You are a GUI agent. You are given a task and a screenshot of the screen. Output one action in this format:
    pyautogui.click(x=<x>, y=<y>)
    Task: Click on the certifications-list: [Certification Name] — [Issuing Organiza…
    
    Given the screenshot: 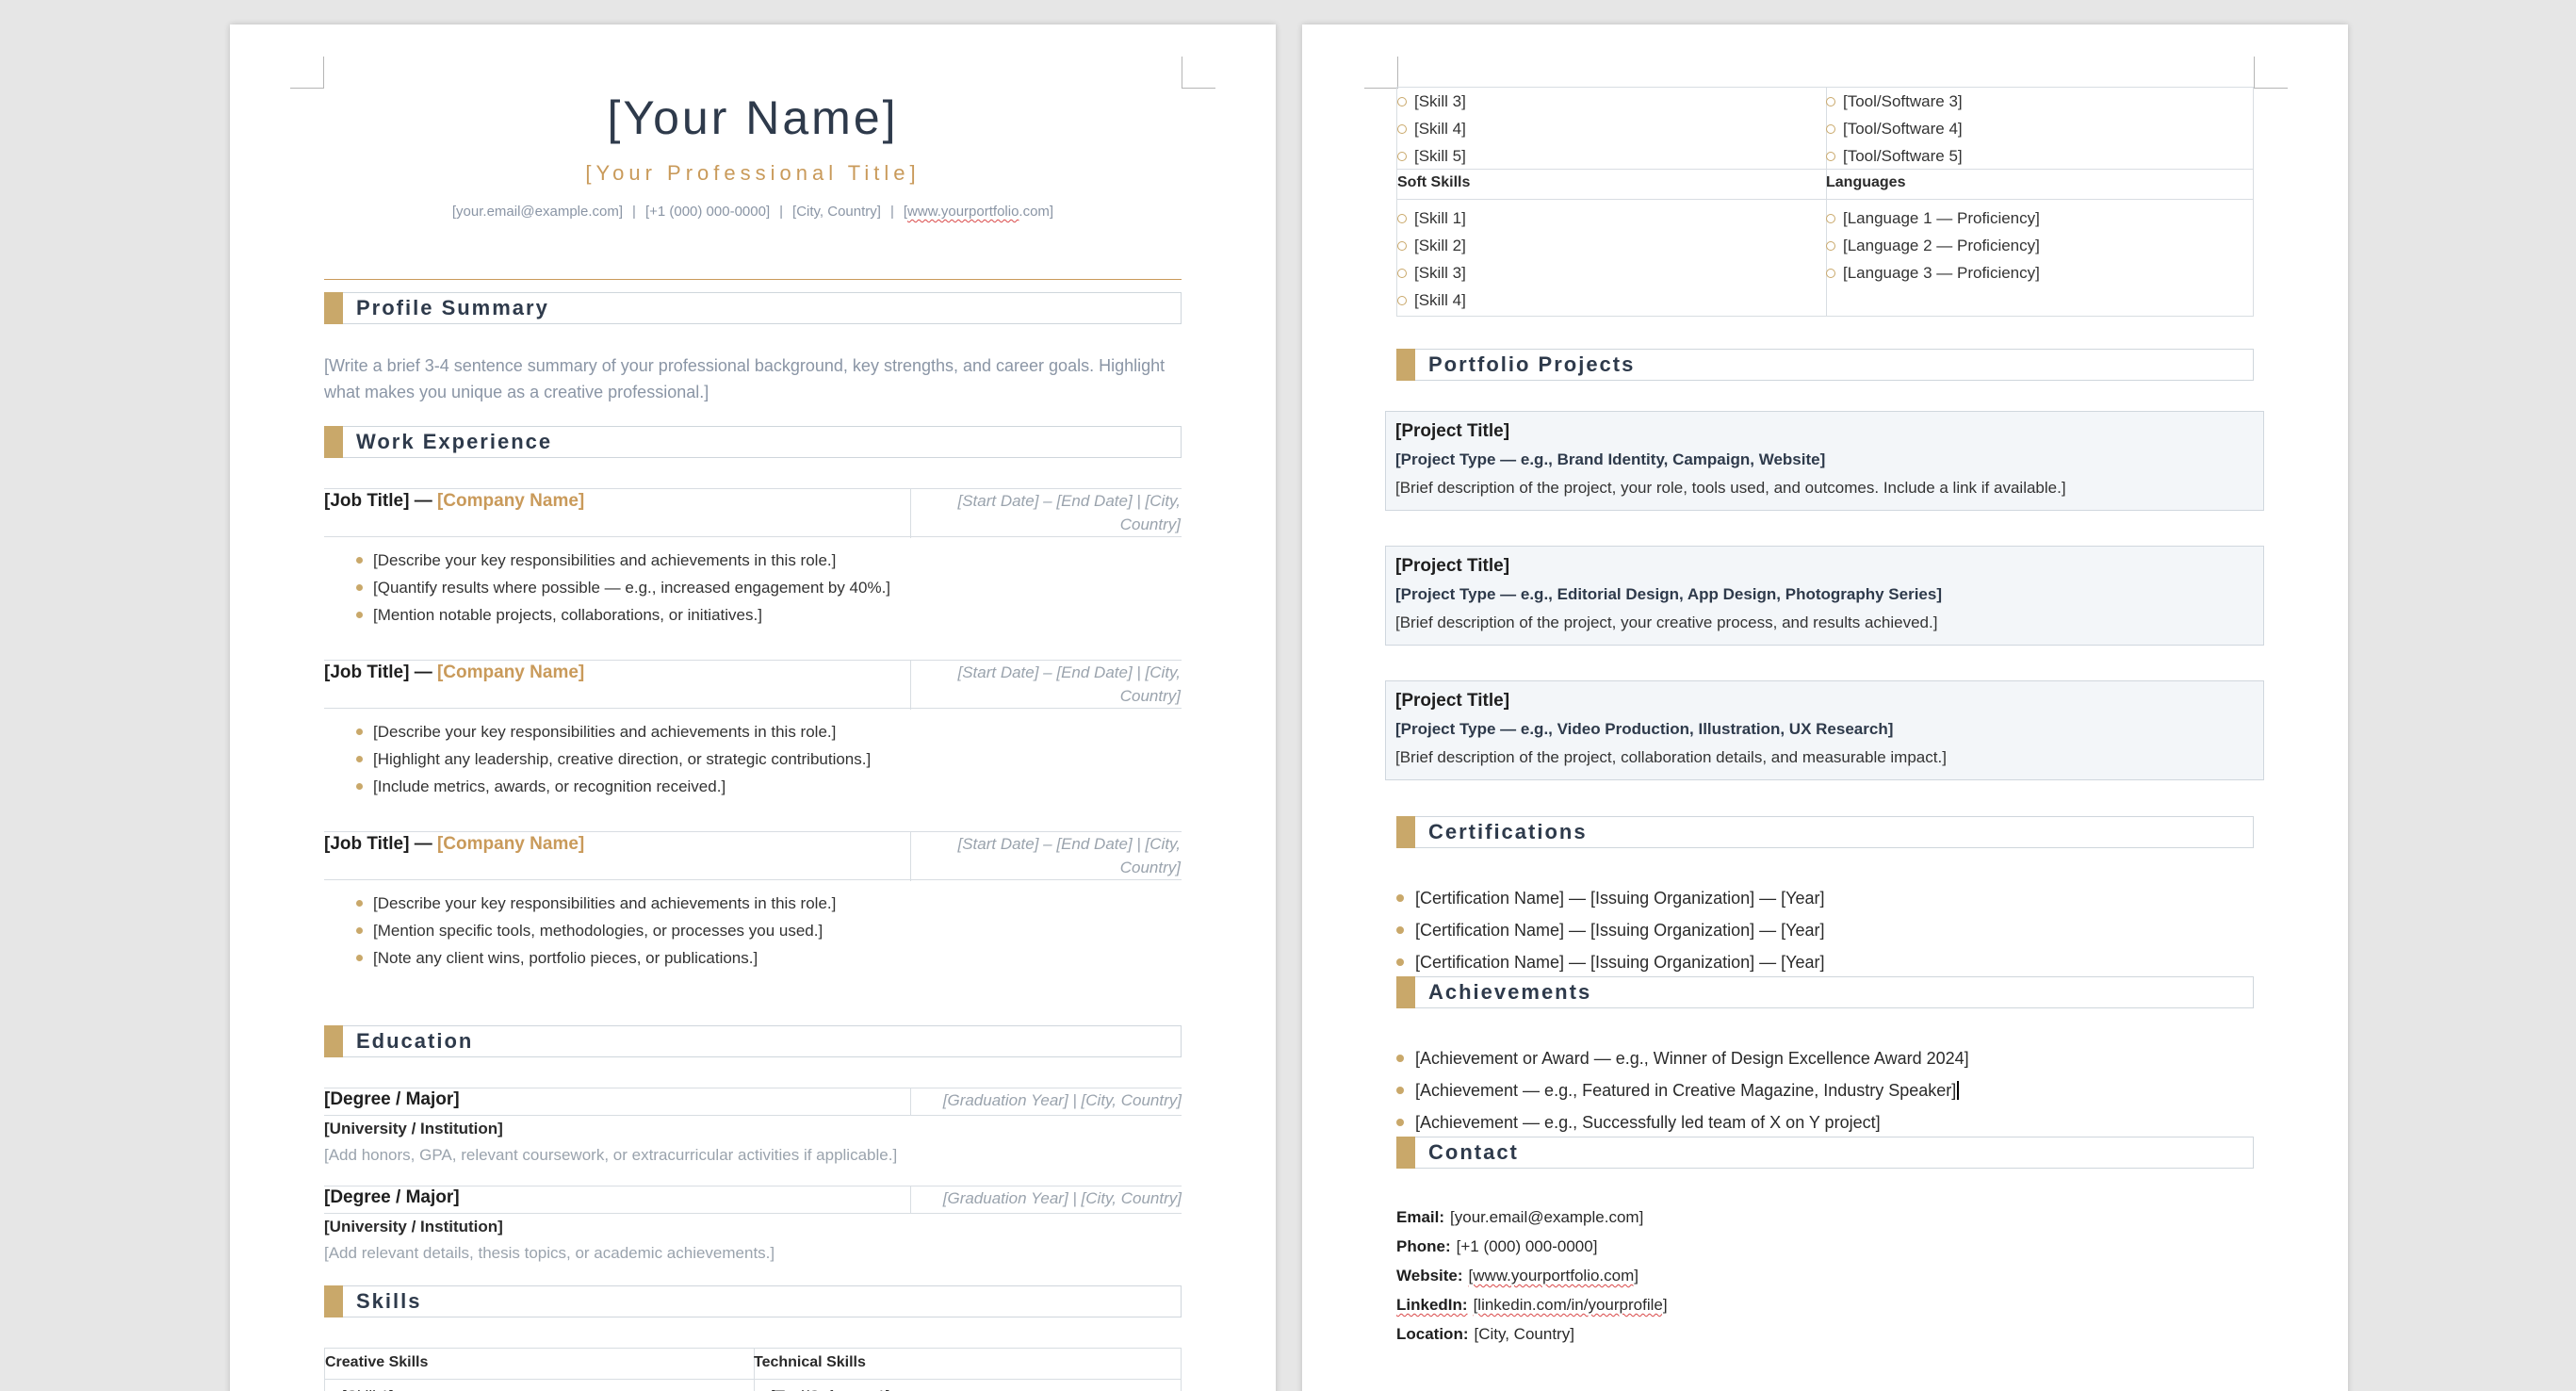 What is the action you would take?
    pyautogui.click(x=1610, y=930)
    